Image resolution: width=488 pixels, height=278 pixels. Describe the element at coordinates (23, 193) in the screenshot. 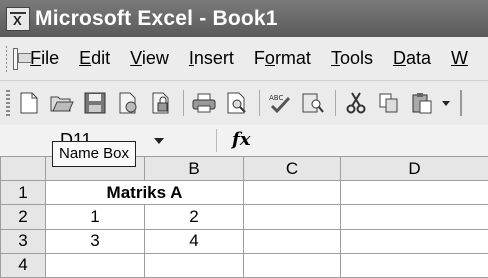

I see `row-header: 1` at that location.